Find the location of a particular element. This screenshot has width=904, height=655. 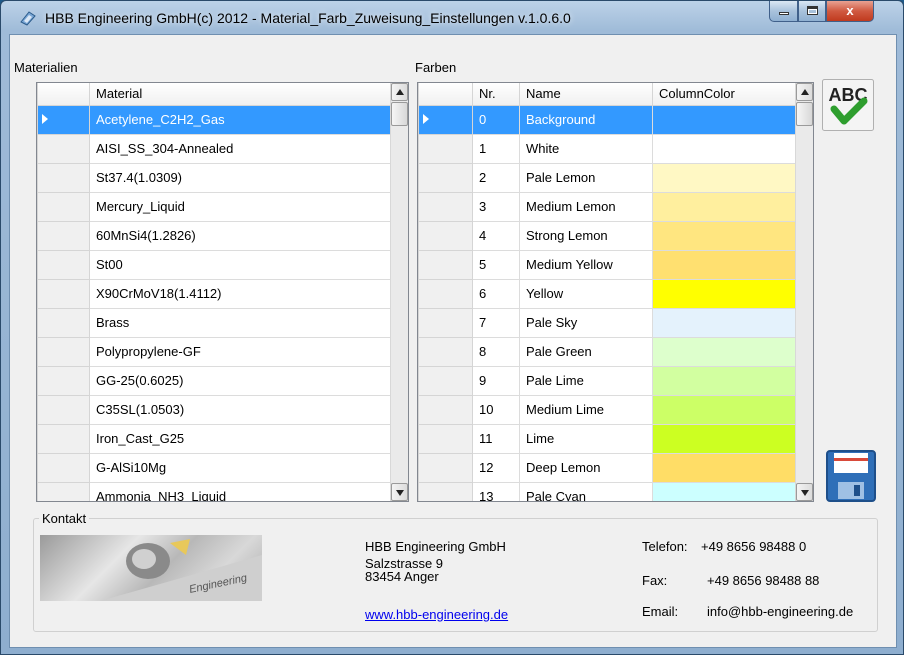

color-row: 6 Yellow is located at coordinates (608, 293).